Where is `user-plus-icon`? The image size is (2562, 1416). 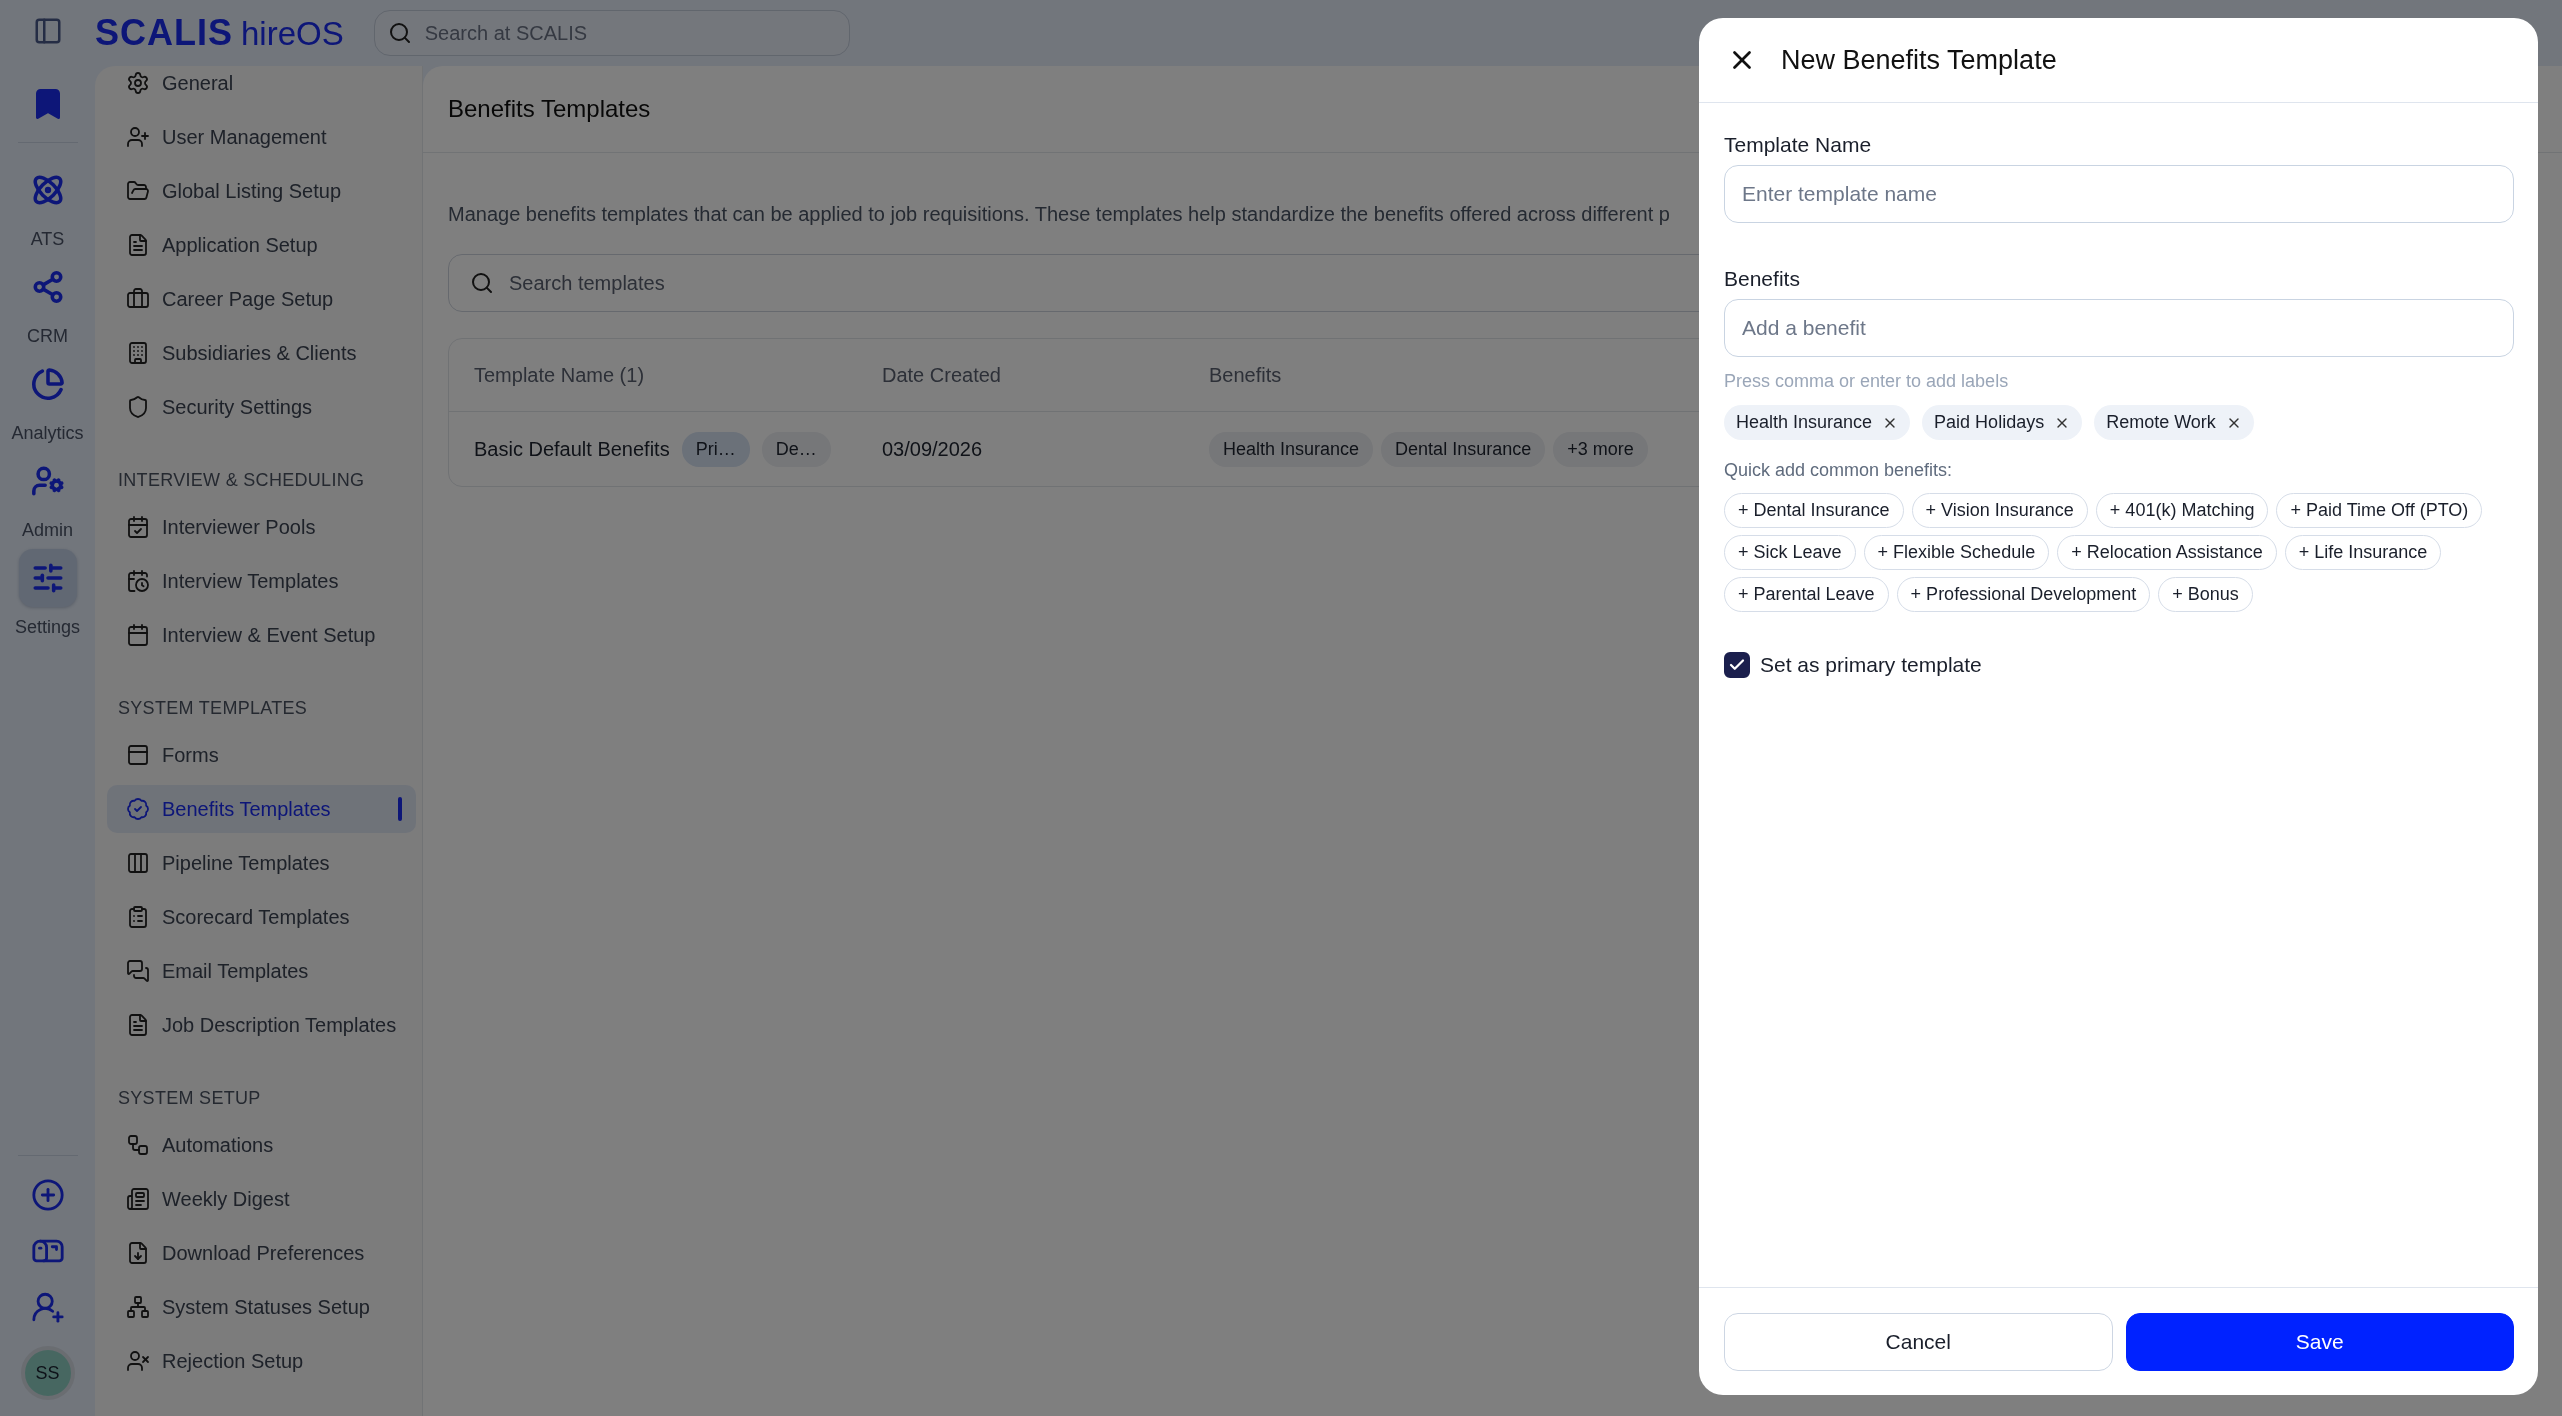 user-plus-icon is located at coordinates (138, 137).